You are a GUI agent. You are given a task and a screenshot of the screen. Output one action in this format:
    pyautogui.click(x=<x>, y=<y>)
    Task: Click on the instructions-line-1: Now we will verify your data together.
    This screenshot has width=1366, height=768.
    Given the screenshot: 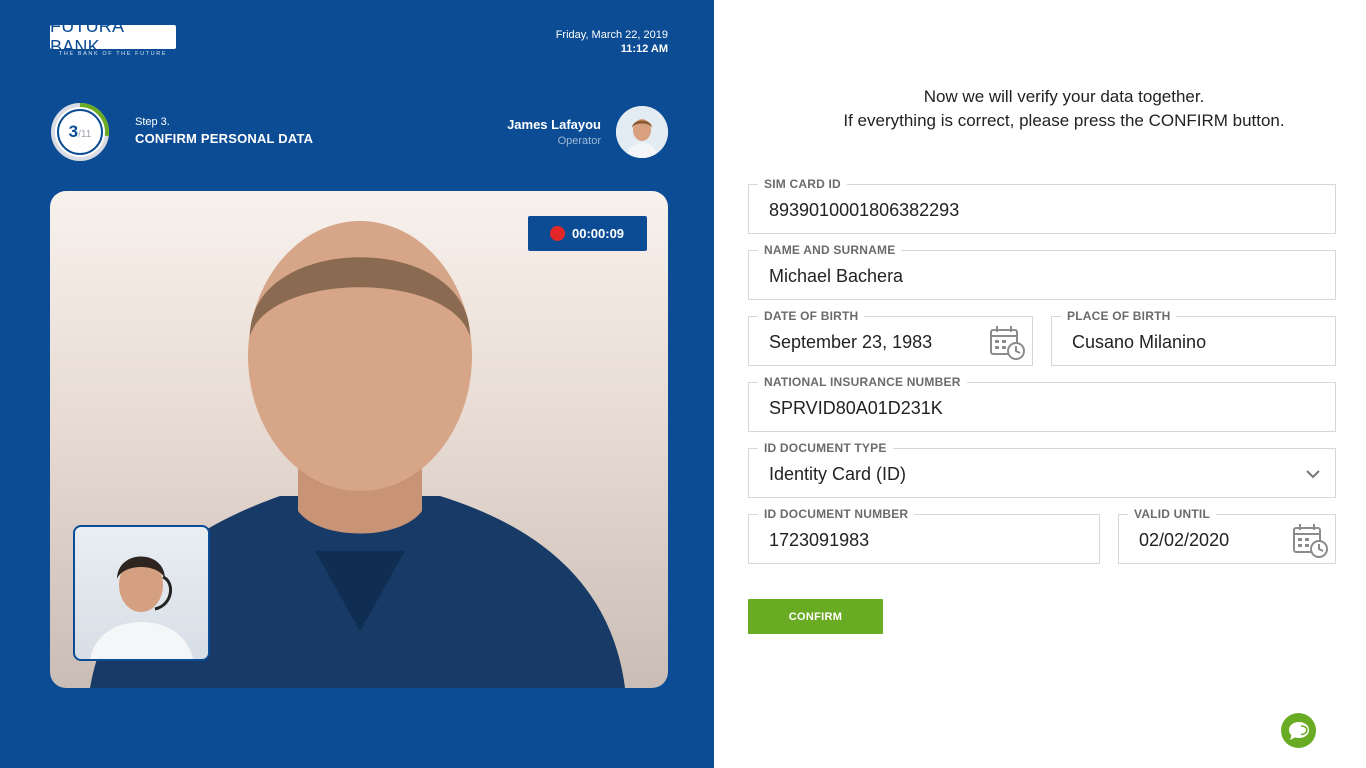 What is the action you would take?
    pyautogui.click(x=1064, y=96)
    